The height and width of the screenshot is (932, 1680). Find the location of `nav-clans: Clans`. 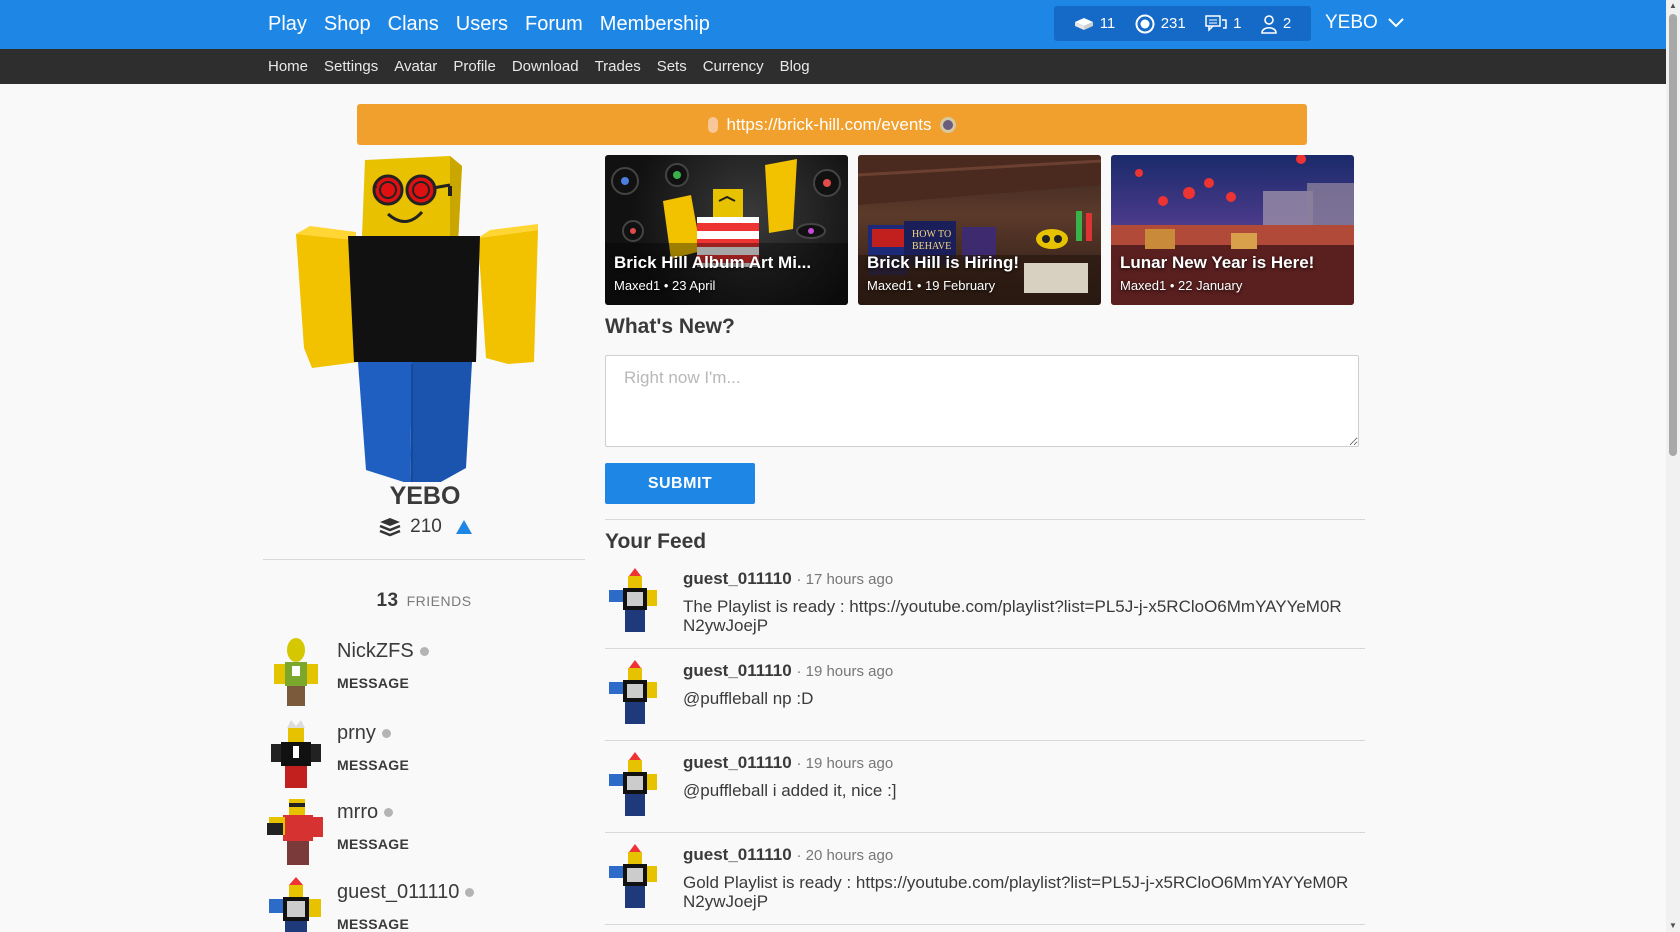

nav-clans: Clans is located at coordinates (413, 24).